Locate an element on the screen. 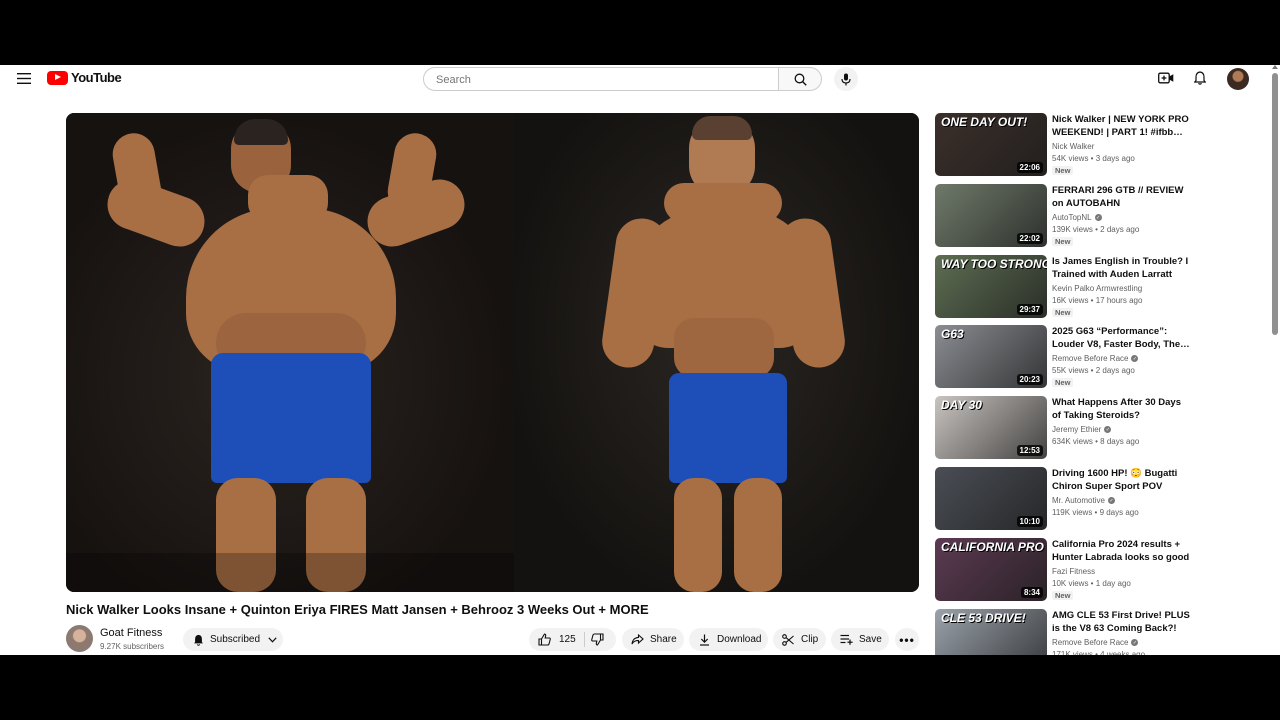 This screenshot has height=720, width=1280. recommendation-channel: Jeremy Ethier ✓ is located at coordinates (1082, 429).